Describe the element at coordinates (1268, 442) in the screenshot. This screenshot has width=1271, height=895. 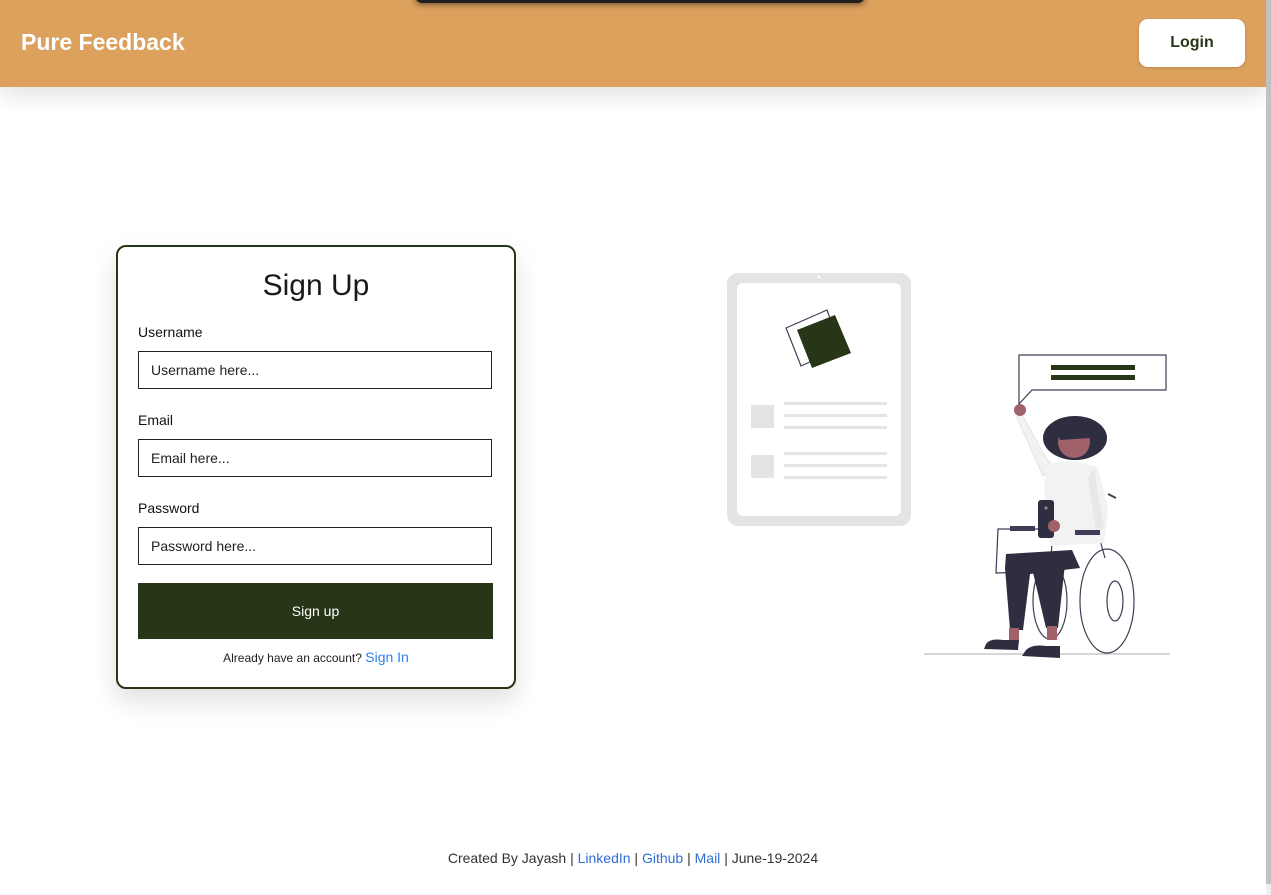
I see `scrollbar-thumb` at that location.